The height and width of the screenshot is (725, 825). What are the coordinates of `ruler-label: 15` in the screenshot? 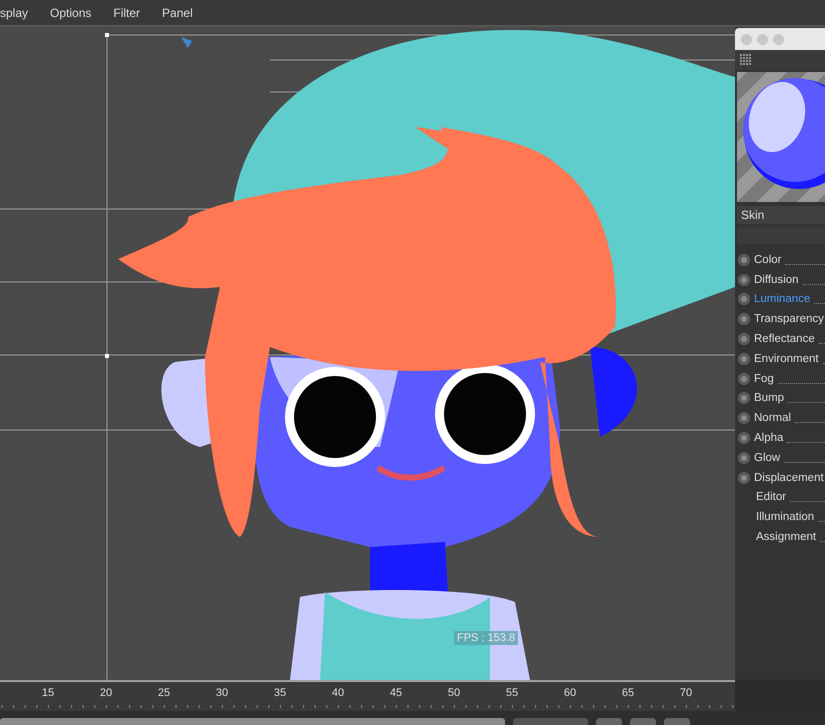 It's located at (48, 693).